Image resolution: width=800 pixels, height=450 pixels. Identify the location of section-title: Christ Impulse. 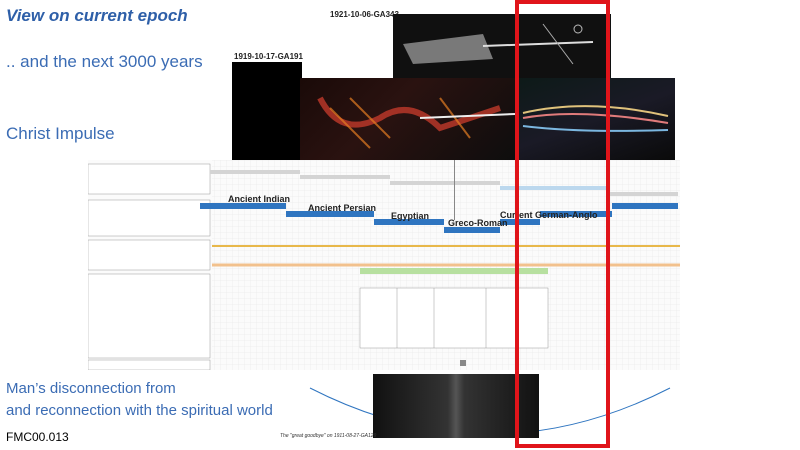
(60, 133).